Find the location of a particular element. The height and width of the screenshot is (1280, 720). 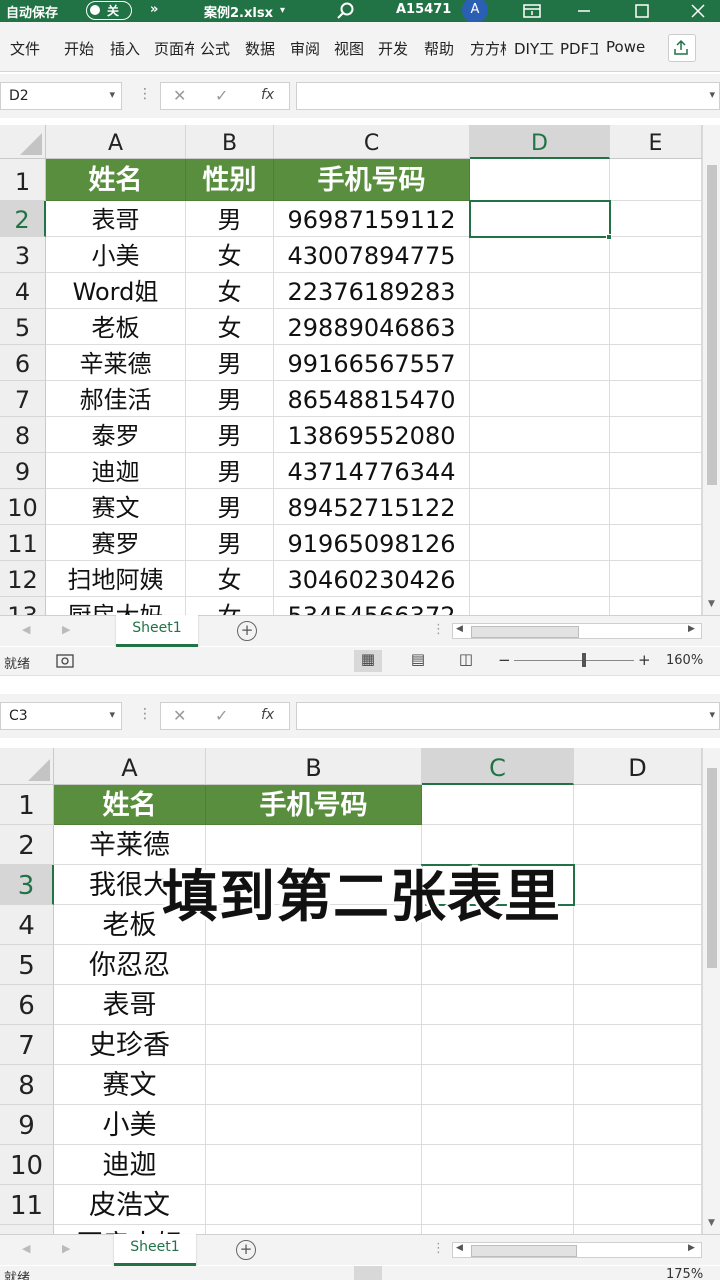

tab-insert: 插入 is located at coordinates (125, 48).